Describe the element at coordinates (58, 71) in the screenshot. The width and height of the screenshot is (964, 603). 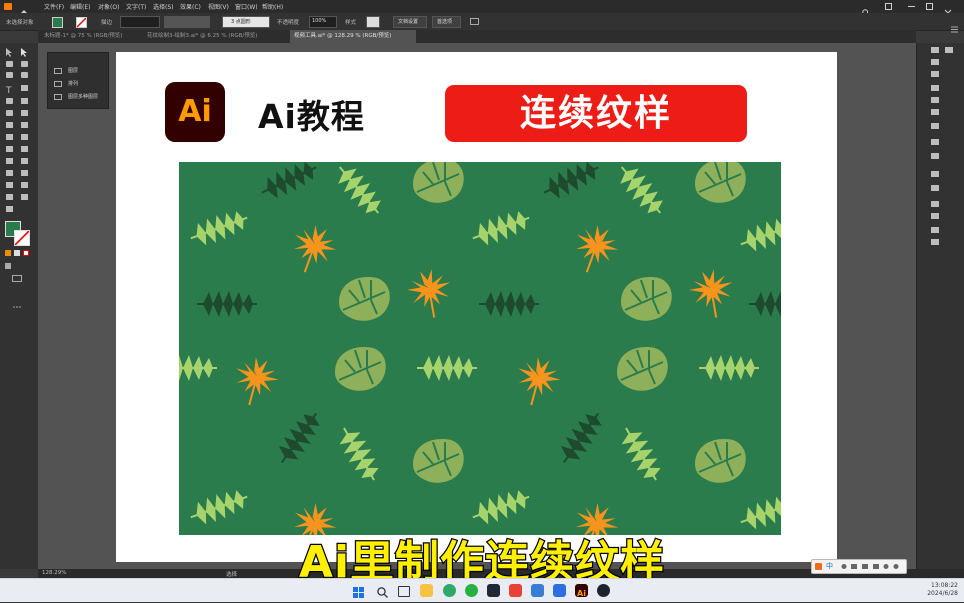
I see `layer-row-icon` at that location.